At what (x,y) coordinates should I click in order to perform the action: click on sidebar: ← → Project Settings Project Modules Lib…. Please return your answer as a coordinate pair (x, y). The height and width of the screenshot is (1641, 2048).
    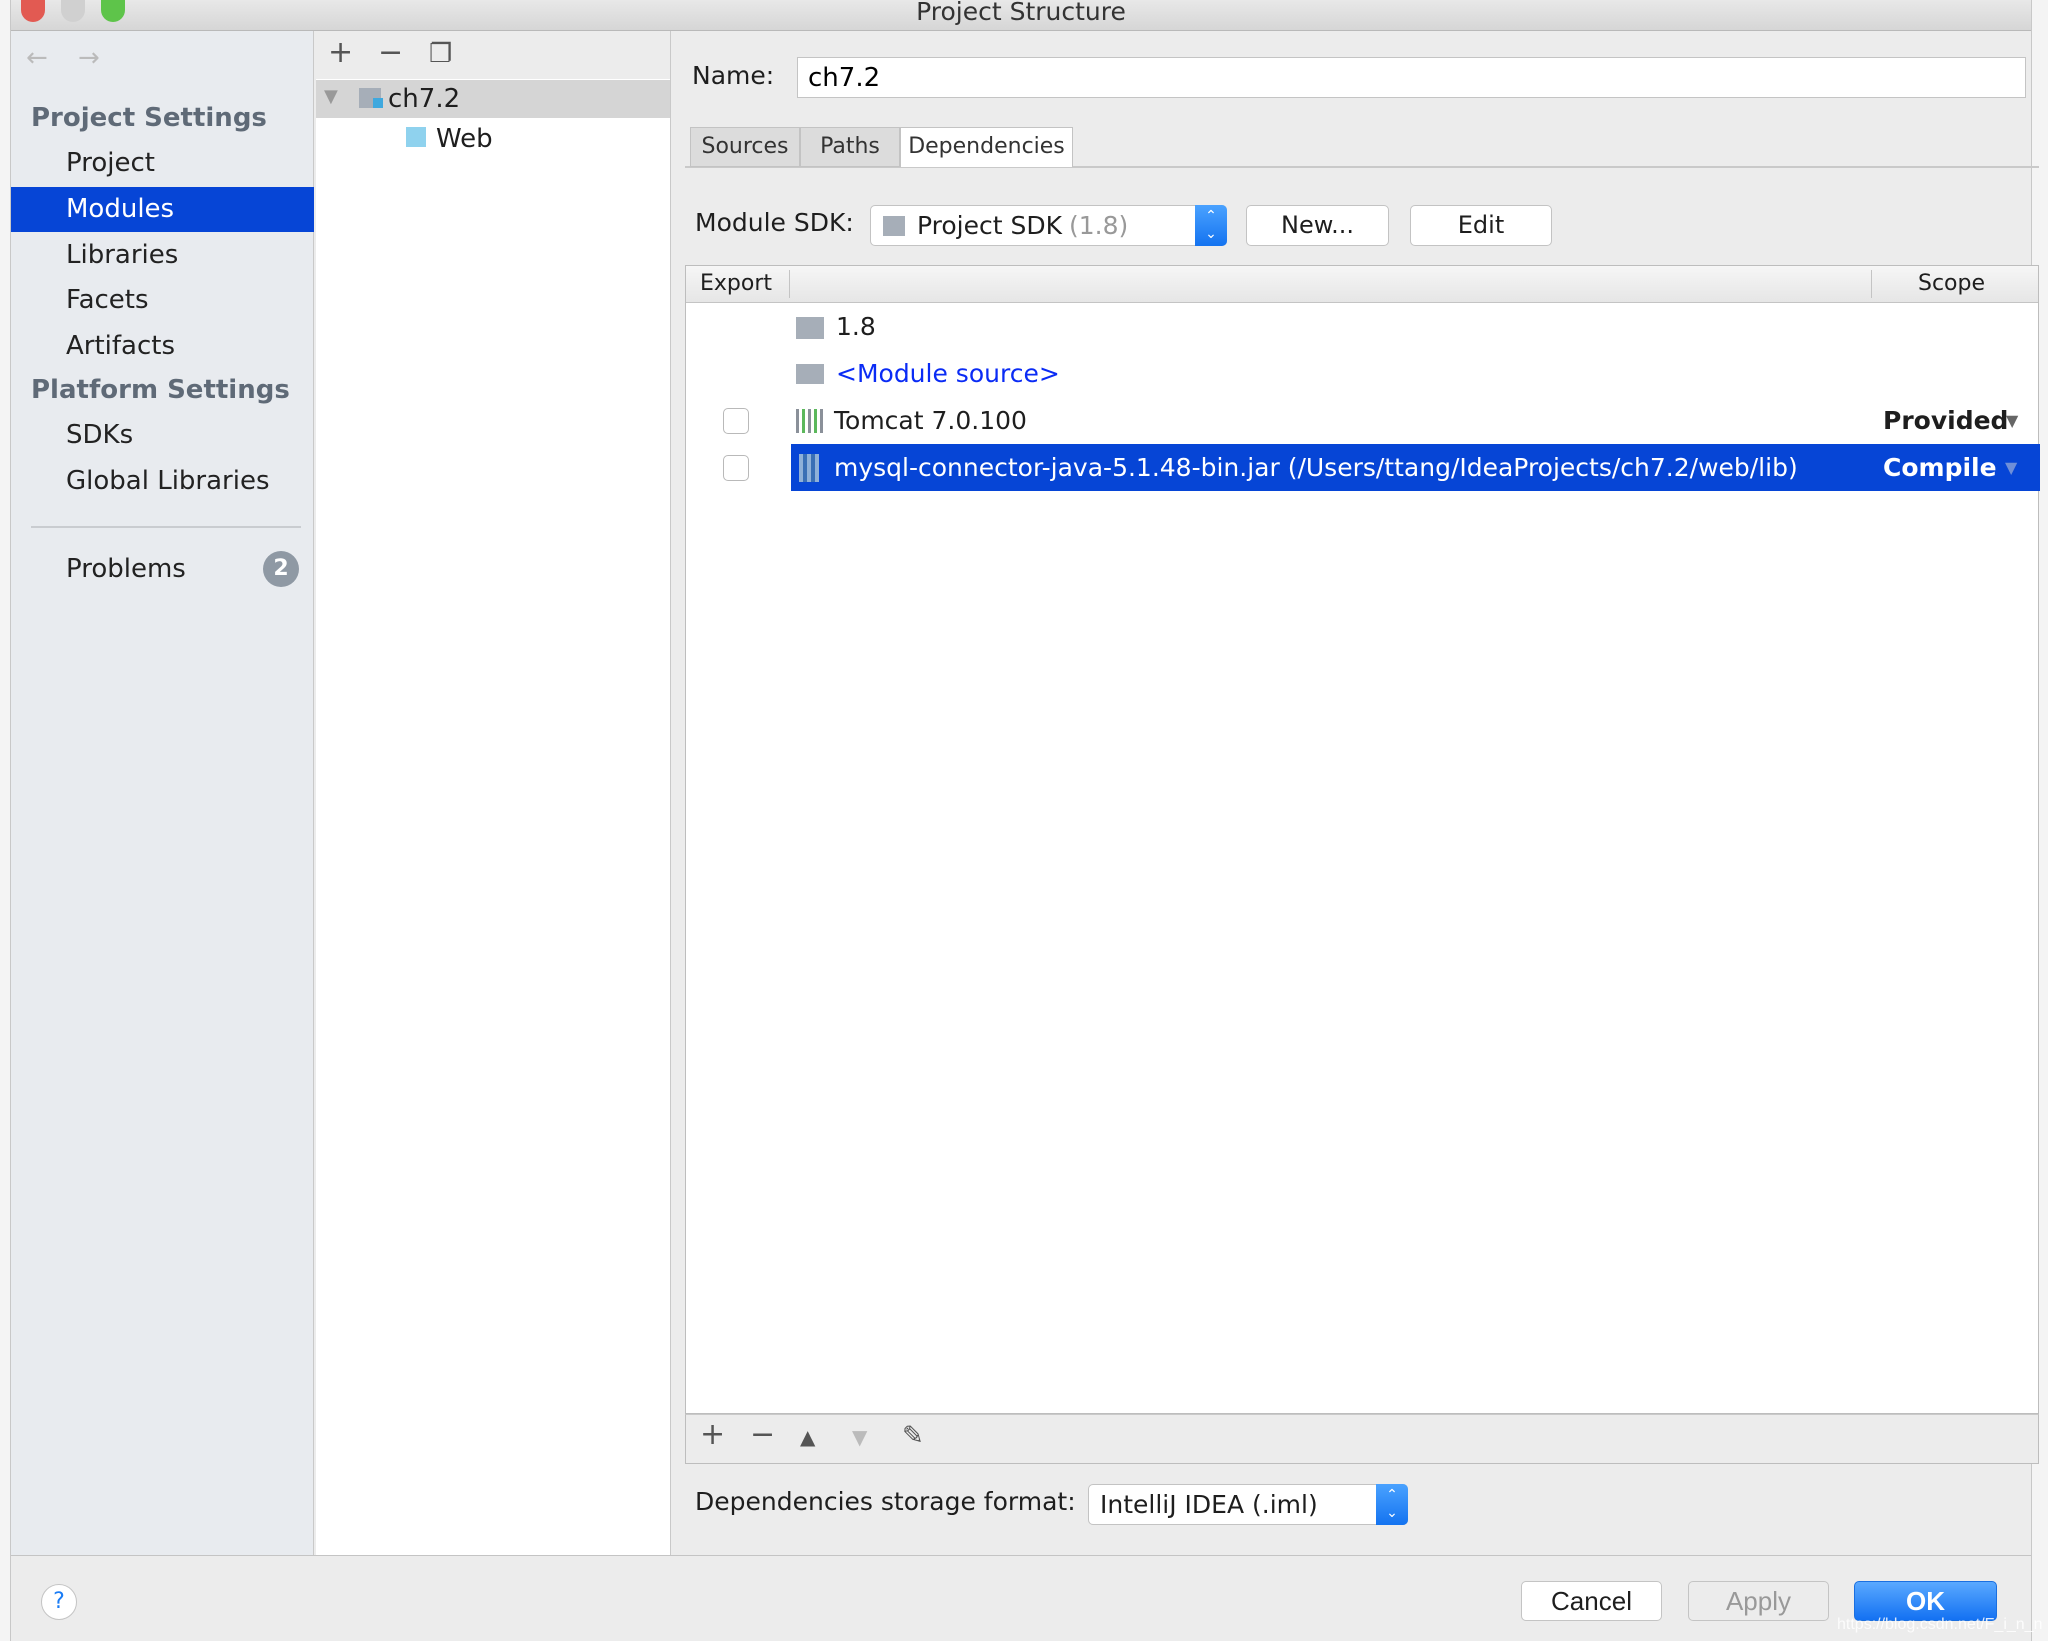
    Looking at the image, I should click on (162, 793).